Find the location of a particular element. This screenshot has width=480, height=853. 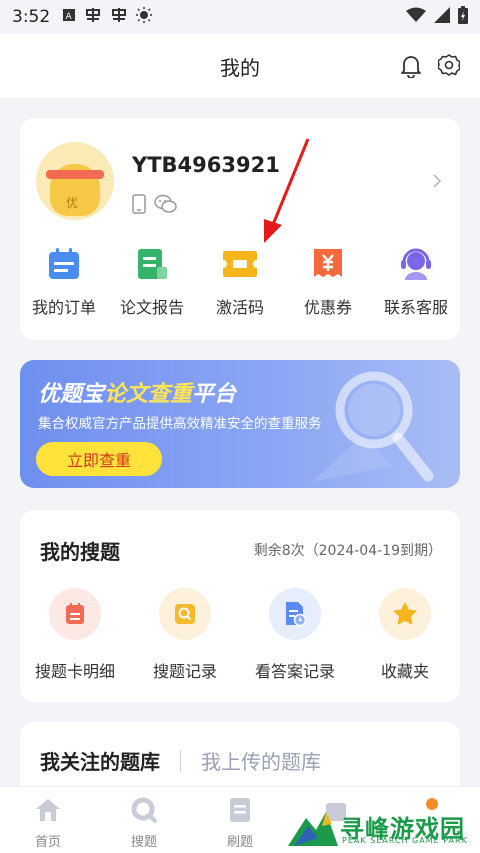

answer-record-icon is located at coordinates (295, 614).